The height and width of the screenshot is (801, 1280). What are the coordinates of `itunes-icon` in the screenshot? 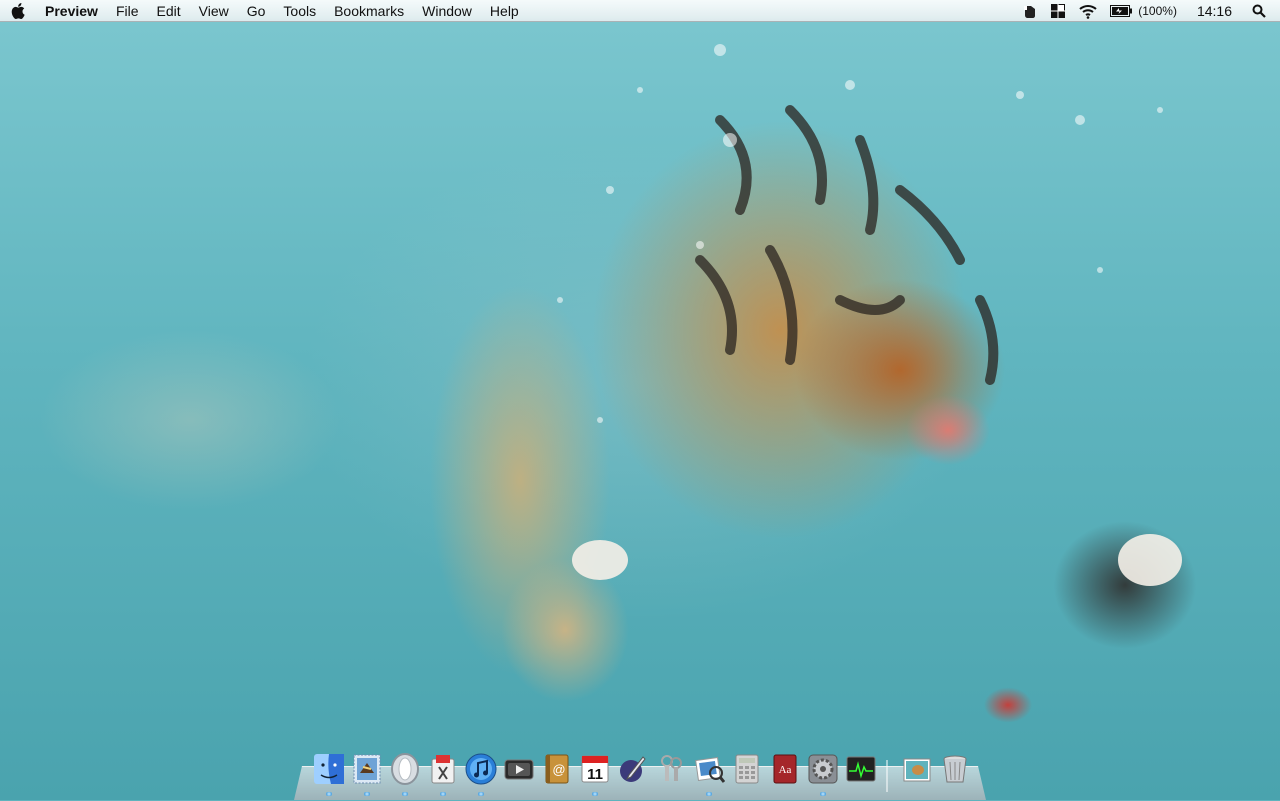 It's located at (481, 769).